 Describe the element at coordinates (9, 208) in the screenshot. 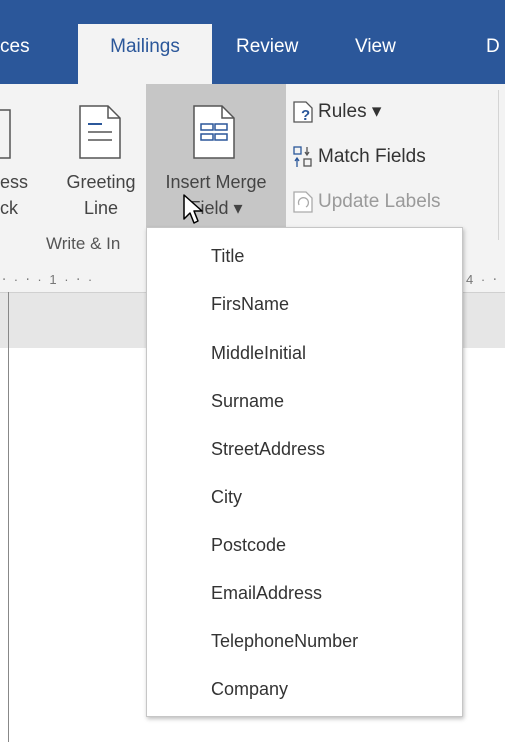

I see `address-block-label-2: ck` at that location.